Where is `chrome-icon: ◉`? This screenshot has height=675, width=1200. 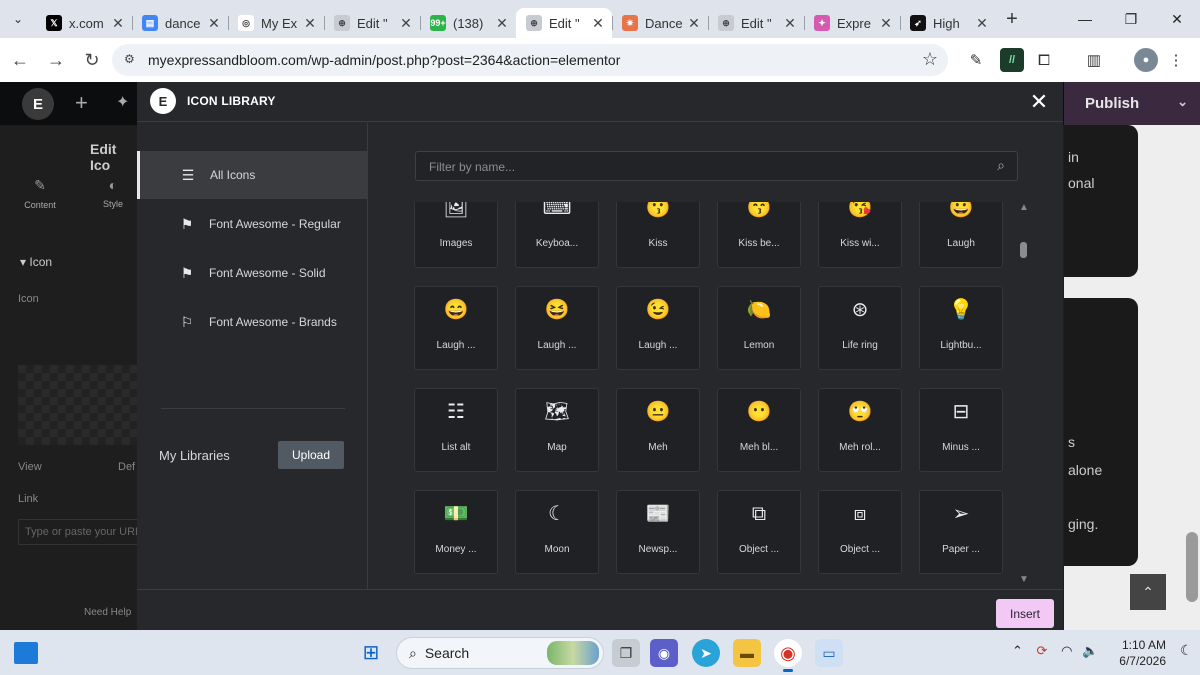 chrome-icon: ◉ is located at coordinates (788, 655).